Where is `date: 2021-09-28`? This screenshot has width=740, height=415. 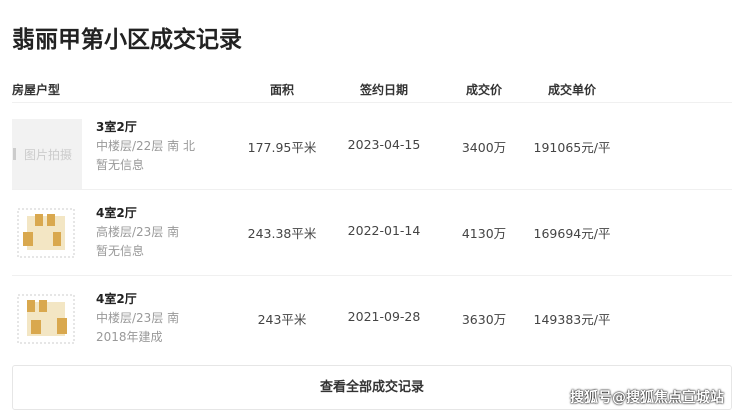
date: 2021-09-28 is located at coordinates (384, 316).